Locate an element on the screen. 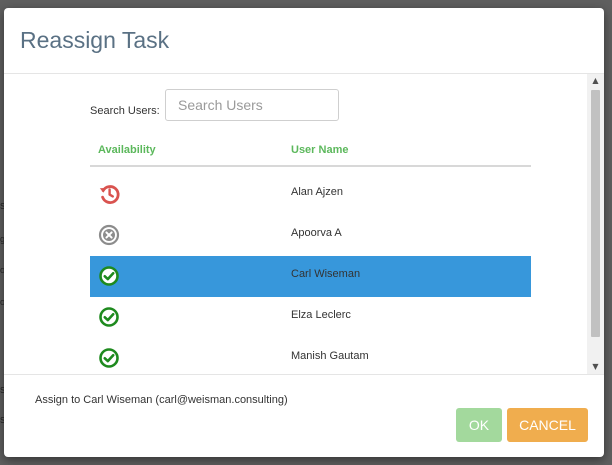 This screenshot has height=465, width=612. user-name-cell: Alan Ajzen is located at coordinates (317, 192).